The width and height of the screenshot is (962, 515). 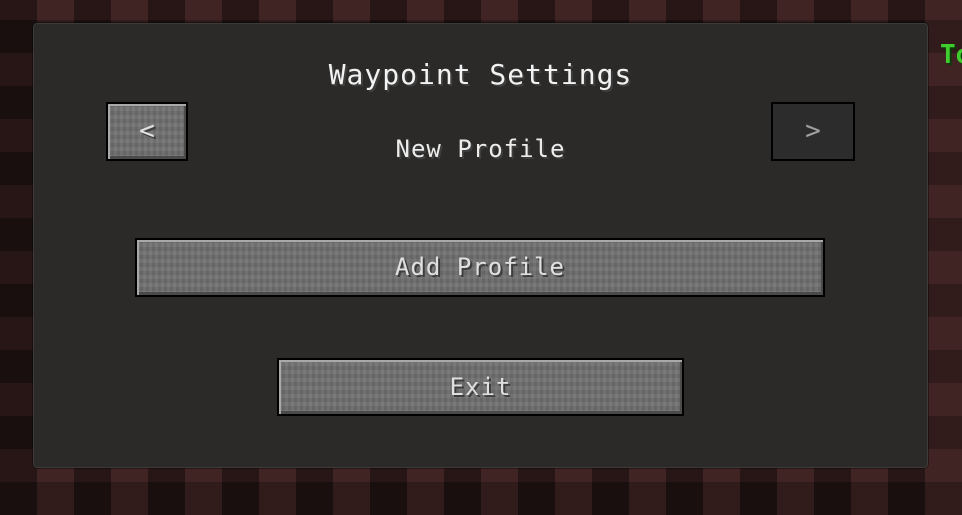 I want to click on chevron-right-icon: >, so click(x=813, y=131).